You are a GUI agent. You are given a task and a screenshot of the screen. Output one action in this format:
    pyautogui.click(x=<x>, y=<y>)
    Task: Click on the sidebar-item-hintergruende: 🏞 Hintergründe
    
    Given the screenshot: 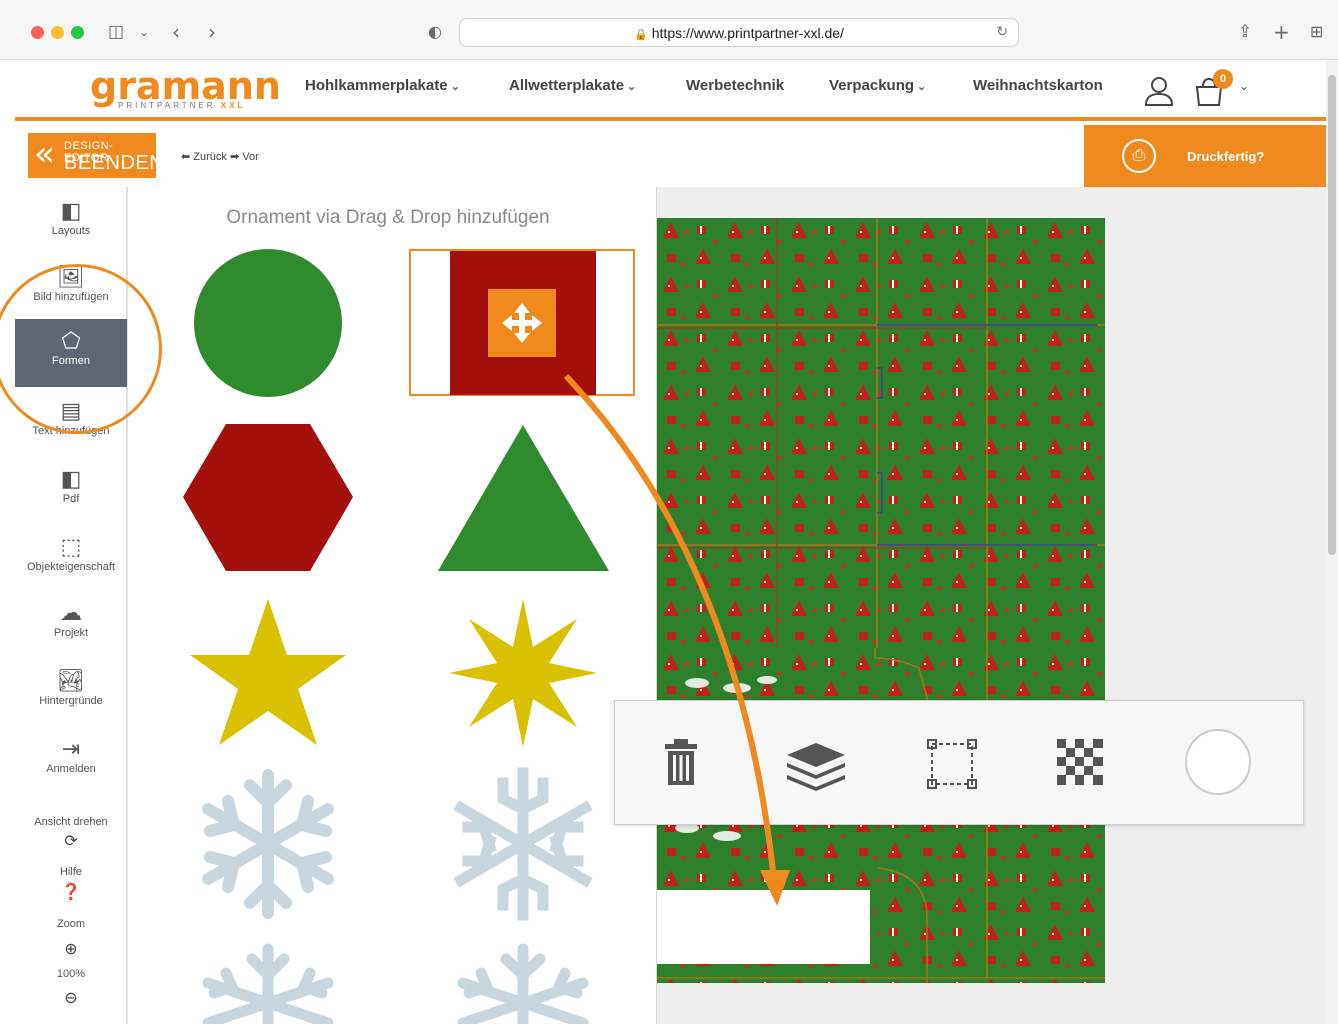 What is the action you would take?
    pyautogui.click(x=71, y=697)
    